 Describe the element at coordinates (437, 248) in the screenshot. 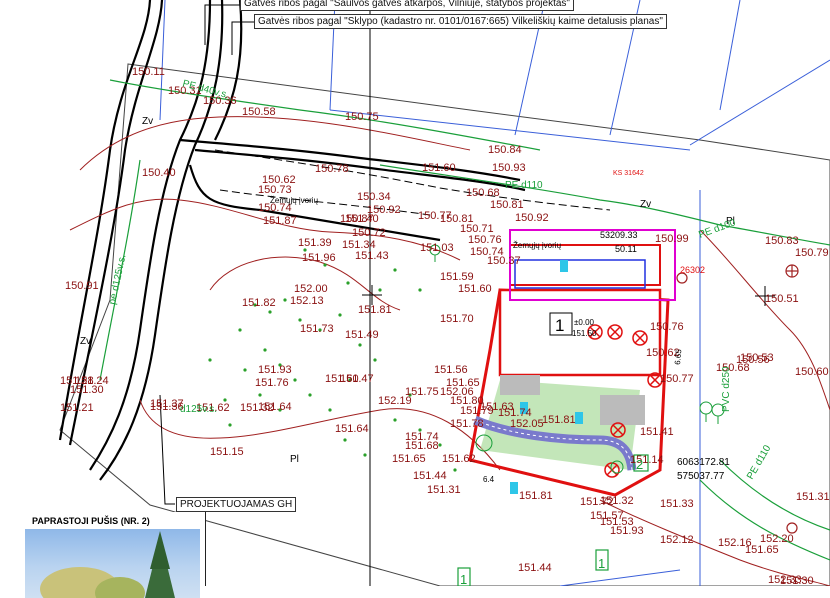

I see `elevation-label: 151.03` at that location.